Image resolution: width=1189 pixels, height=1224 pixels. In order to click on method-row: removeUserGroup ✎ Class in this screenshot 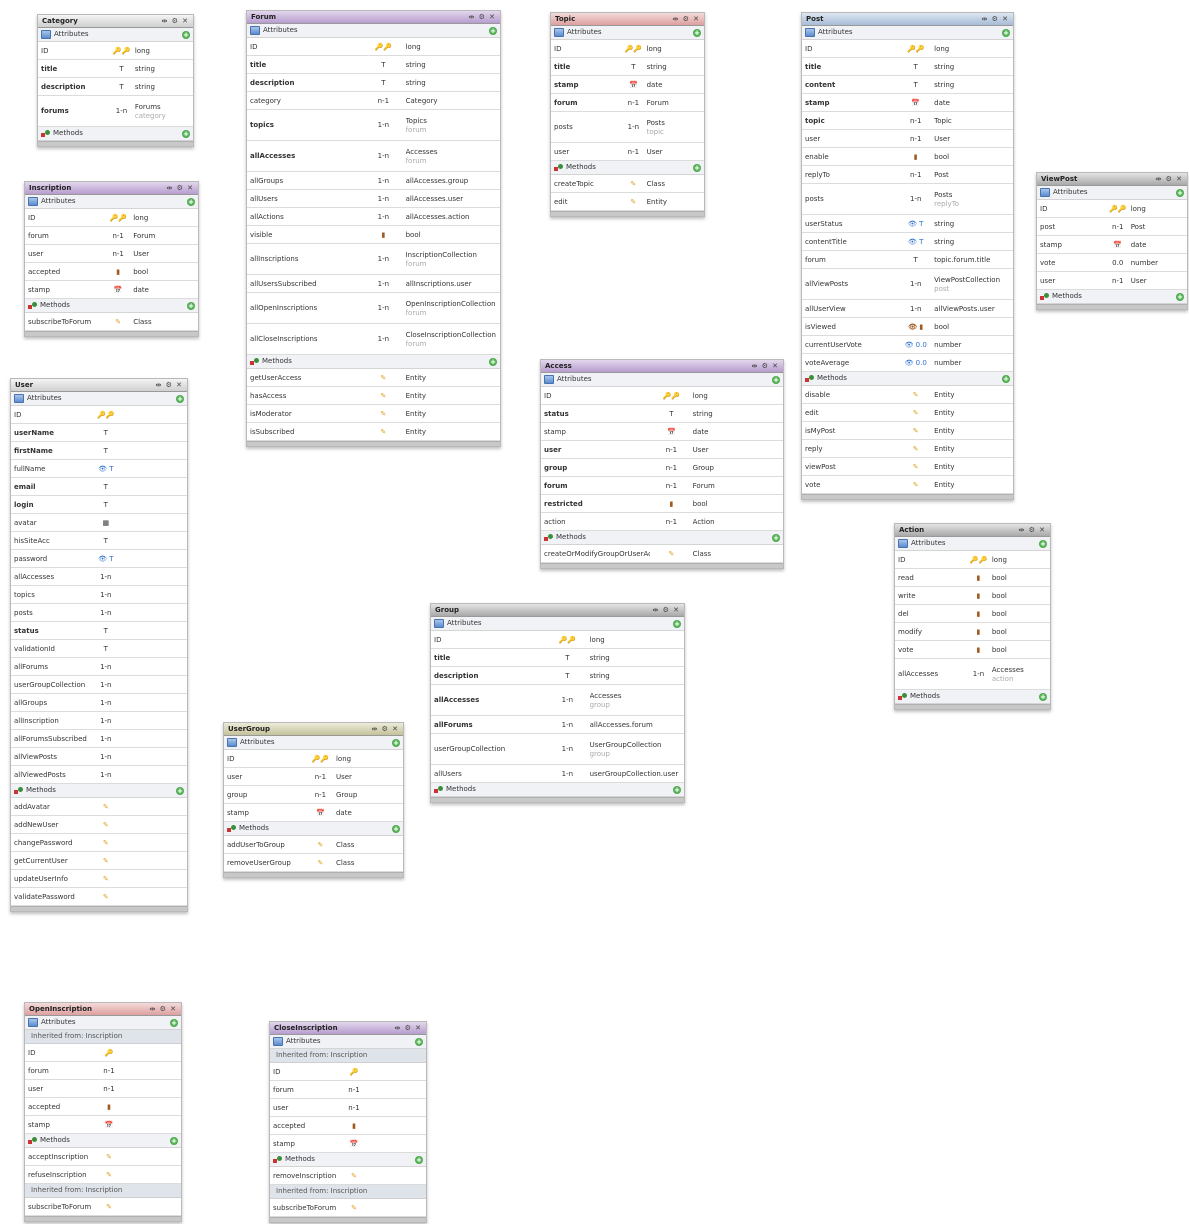, I will do `click(313, 863)`.